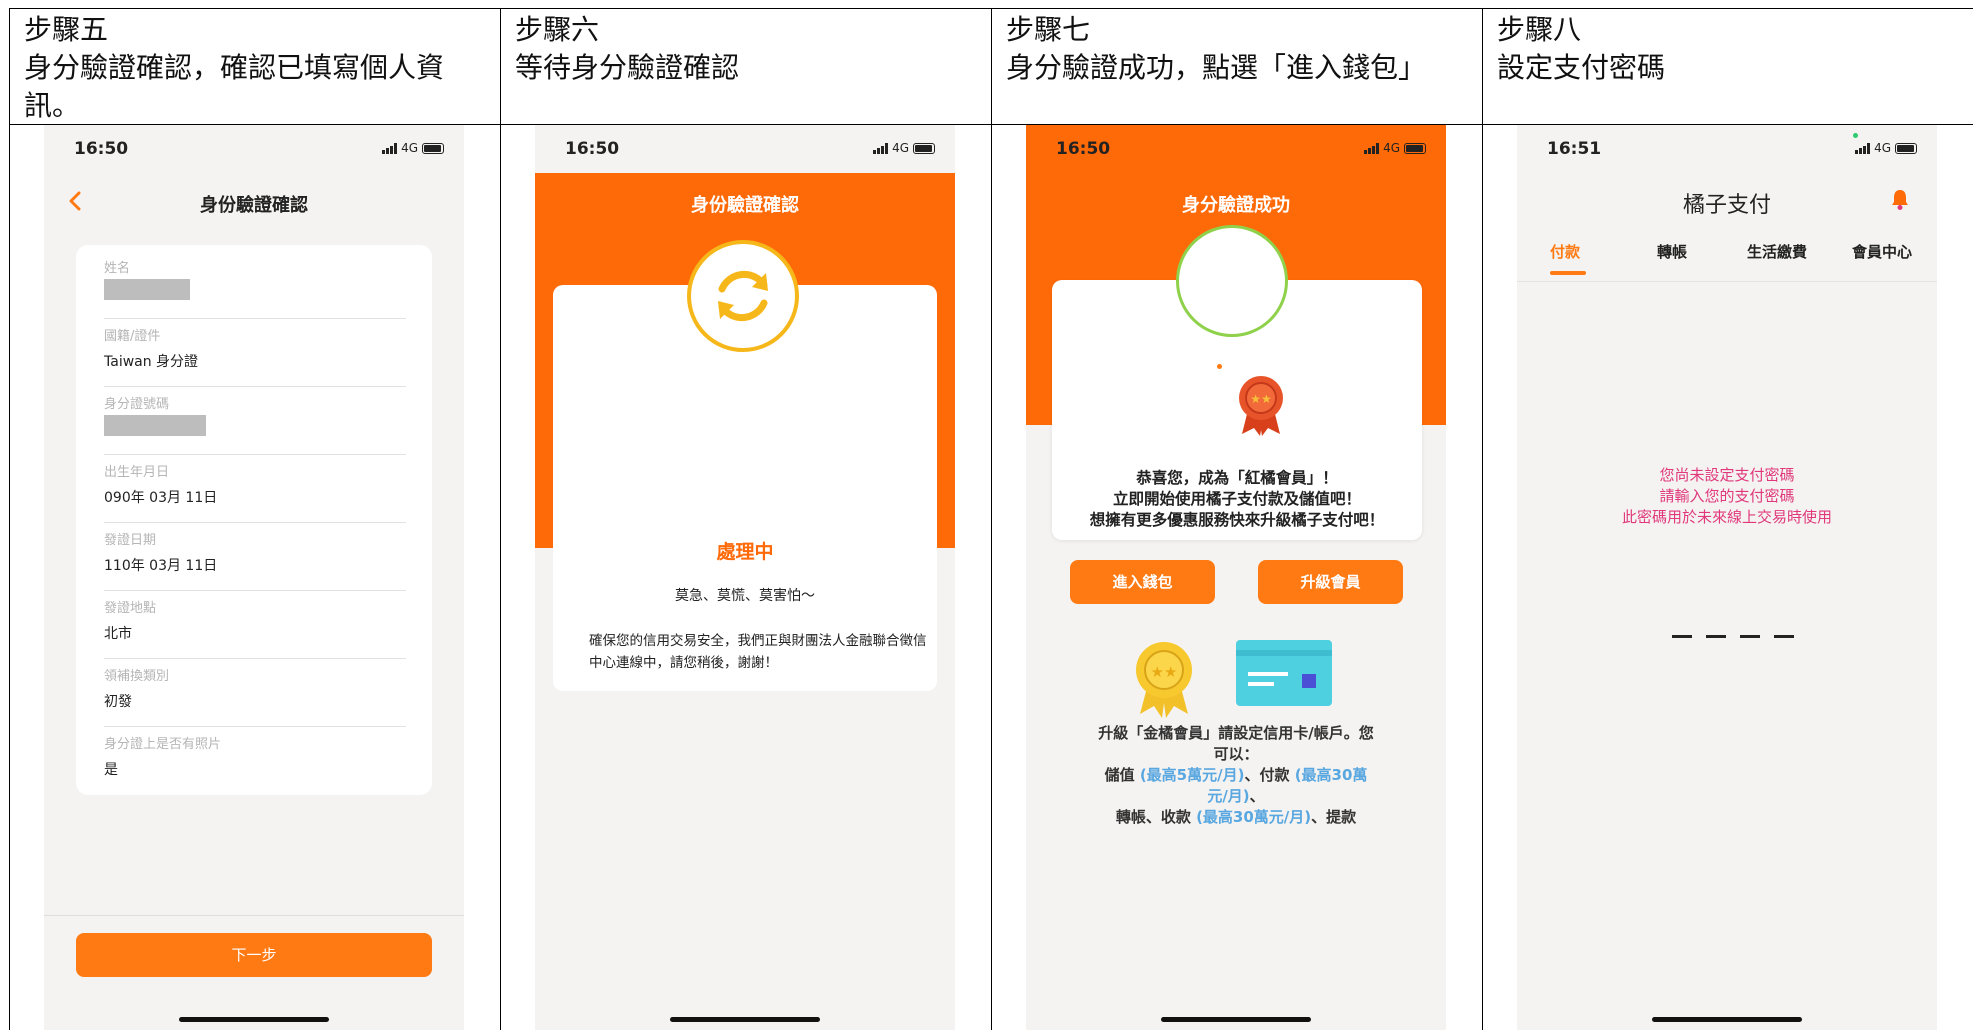 The height and width of the screenshot is (1030, 1973). Describe the element at coordinates (1237, 478) in the screenshot. I see `congrats-line: 恭喜您，成為「紅橘會員」！` at that location.